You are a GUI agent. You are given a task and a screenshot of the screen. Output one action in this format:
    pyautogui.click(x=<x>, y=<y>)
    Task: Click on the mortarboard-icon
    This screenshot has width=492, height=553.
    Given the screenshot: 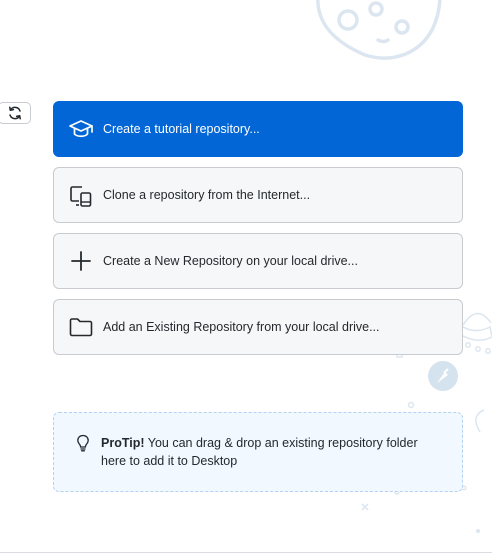 What is the action you would take?
    pyautogui.click(x=81, y=129)
    